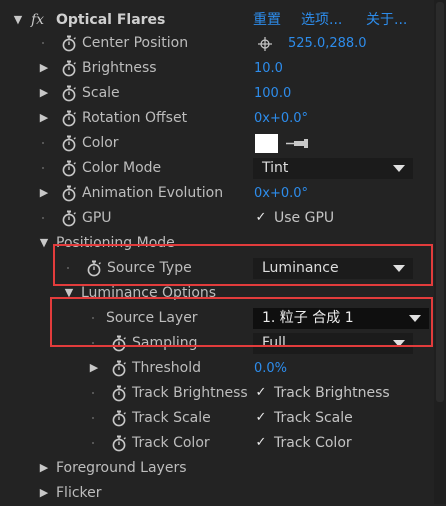 This screenshot has width=446, height=506. Describe the element at coordinates (281, 193) in the screenshot. I see `animation-evolution-value: 0x+0.0°` at that location.